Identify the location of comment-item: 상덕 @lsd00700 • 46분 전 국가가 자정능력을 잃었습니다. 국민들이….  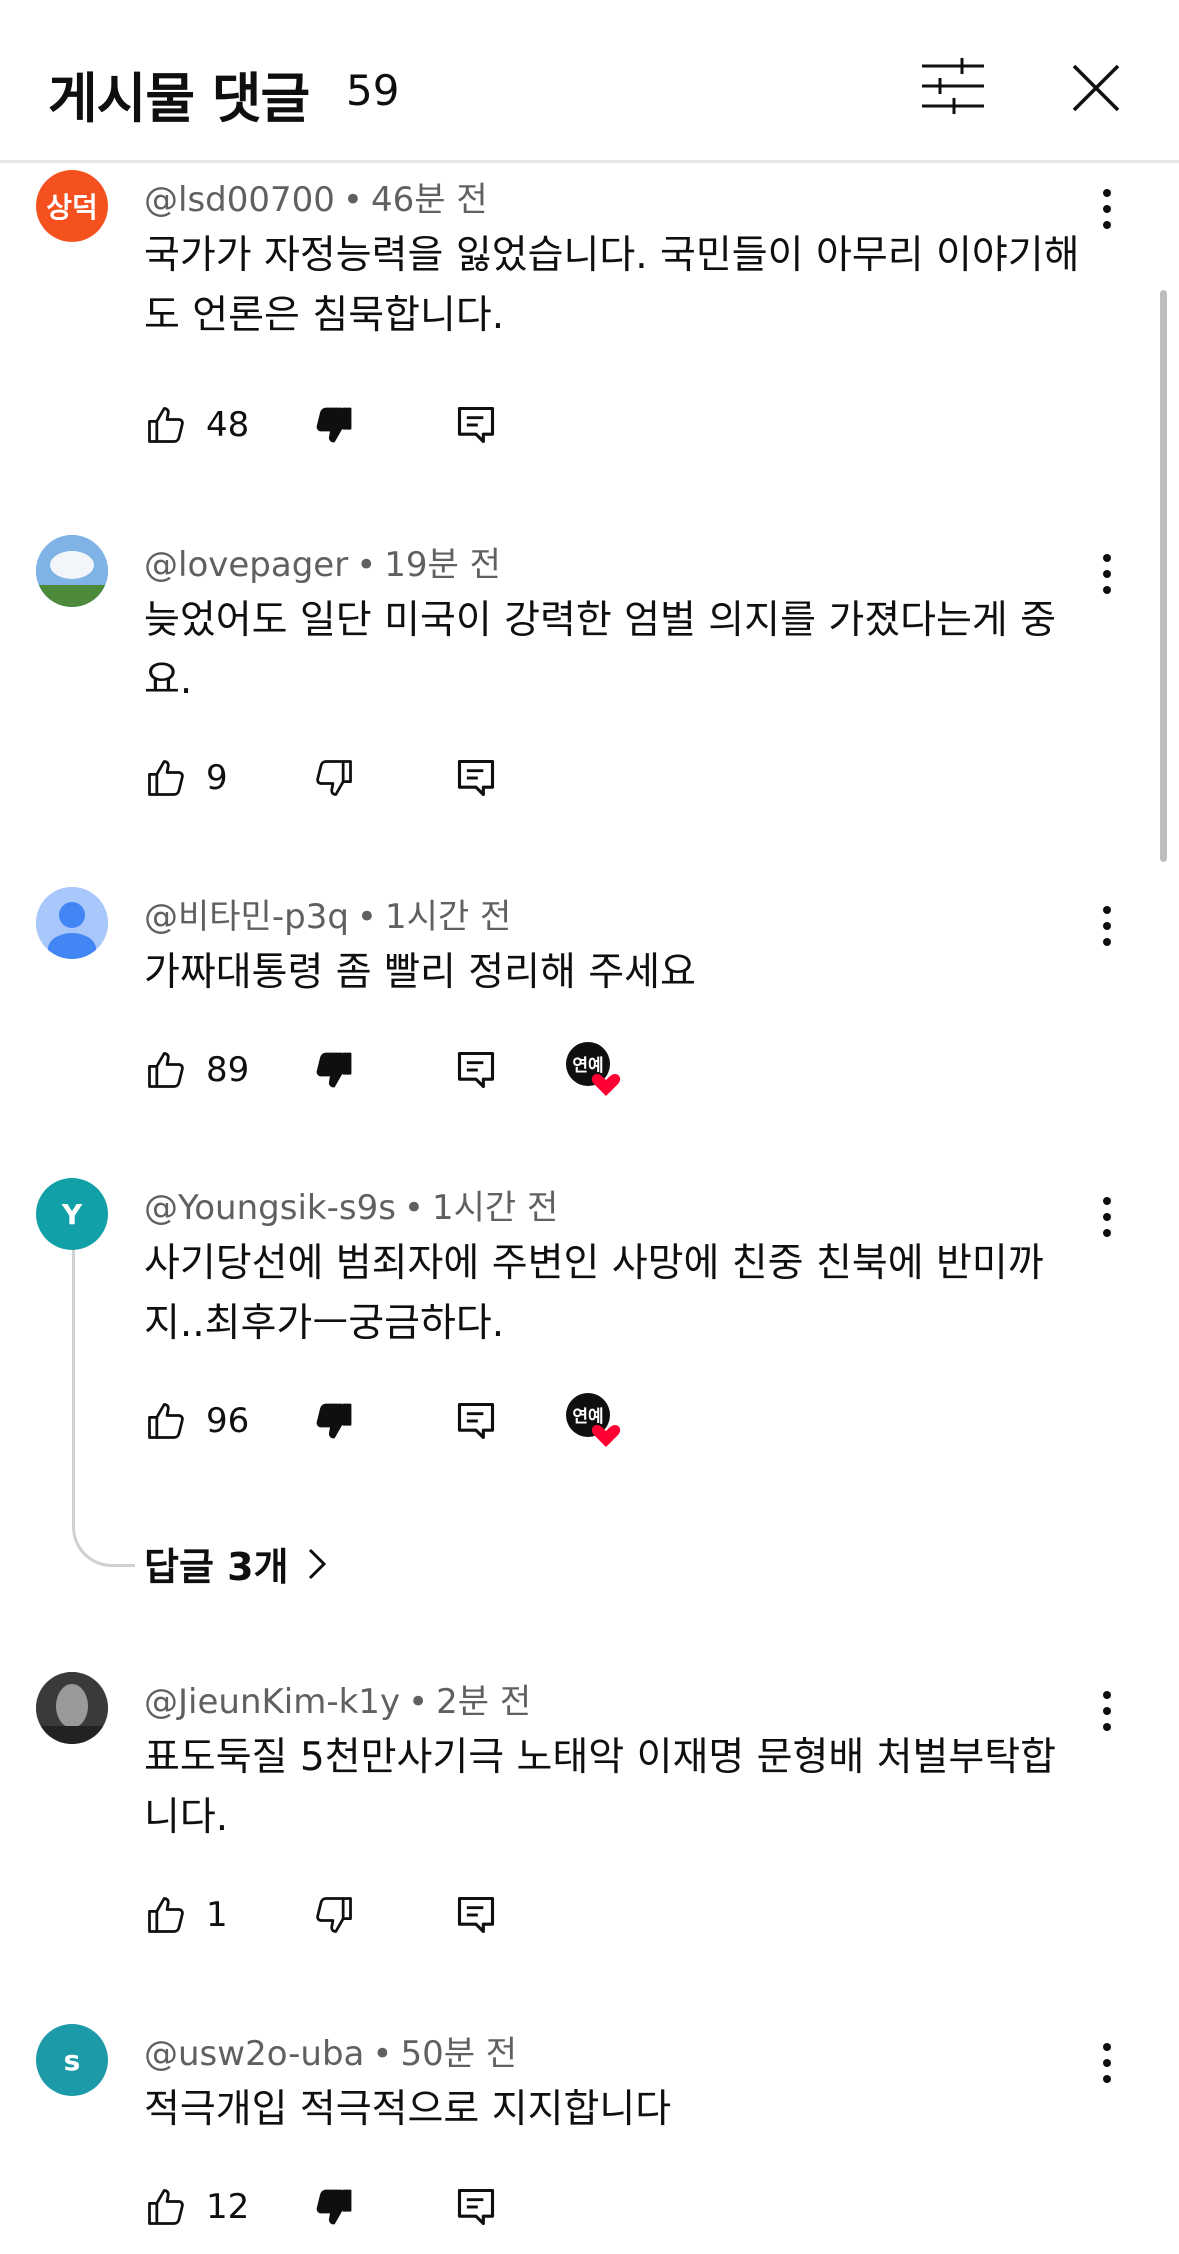
(589, 312).